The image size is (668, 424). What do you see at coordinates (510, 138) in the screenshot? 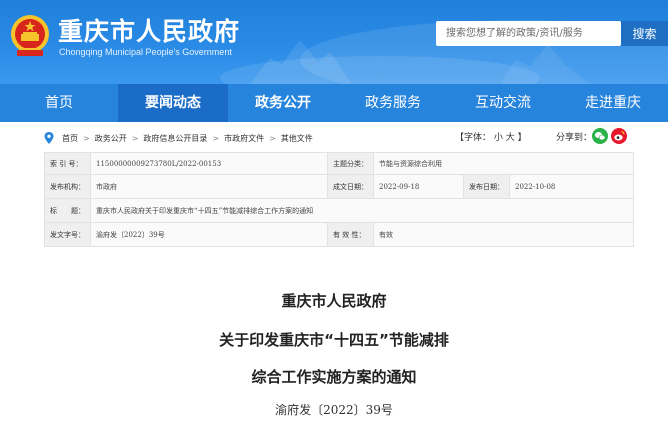
I see `font-size-large-button: 大` at bounding box center [510, 138].